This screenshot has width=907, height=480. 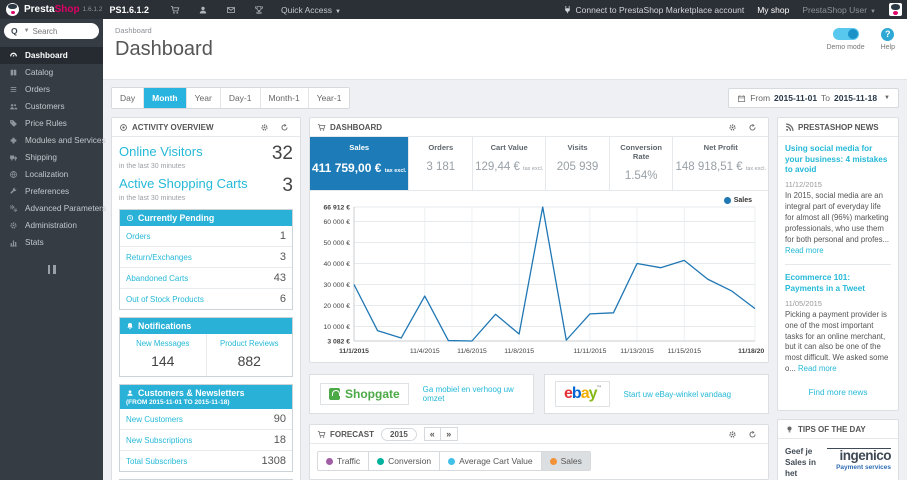 I want to click on new-subscriptions-row: New Subscriptions 18, so click(x=206, y=439).